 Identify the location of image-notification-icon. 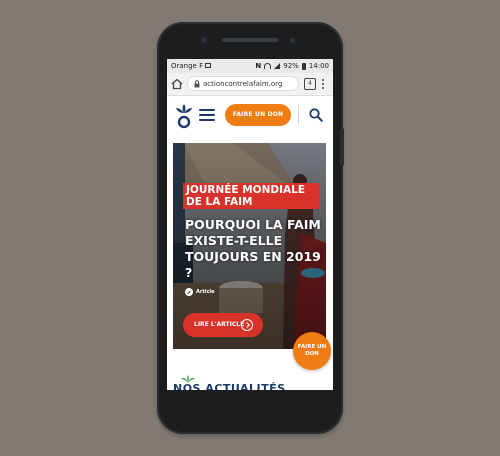
(208, 65).